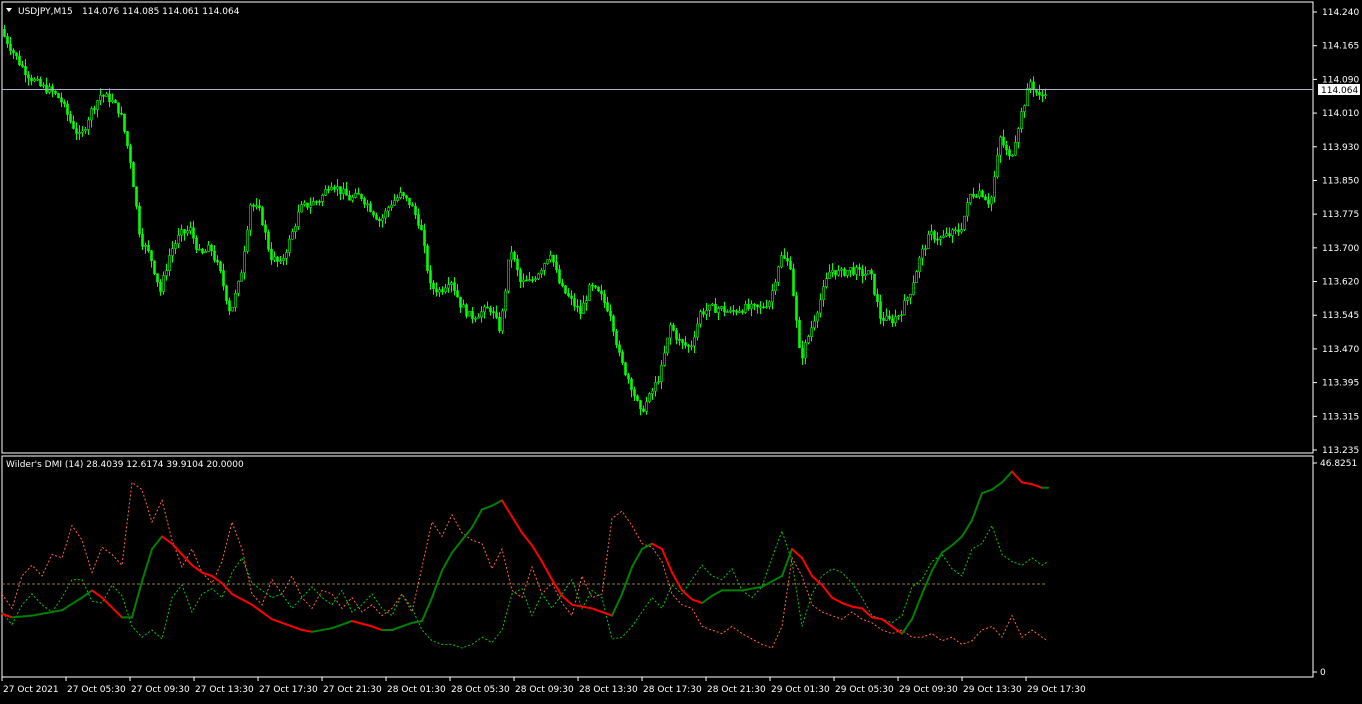 The image size is (1362, 704). Describe the element at coordinates (864, 690) in the screenshot. I see `time-tick-label: 29 Oct 05:30` at that location.